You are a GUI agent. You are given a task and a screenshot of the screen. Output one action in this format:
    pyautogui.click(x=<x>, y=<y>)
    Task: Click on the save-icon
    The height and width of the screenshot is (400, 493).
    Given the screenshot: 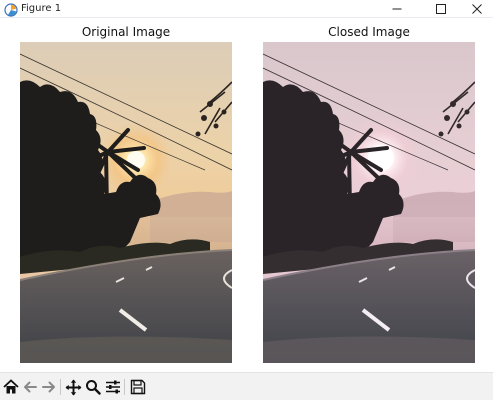 What is the action you would take?
    pyautogui.click(x=138, y=387)
    